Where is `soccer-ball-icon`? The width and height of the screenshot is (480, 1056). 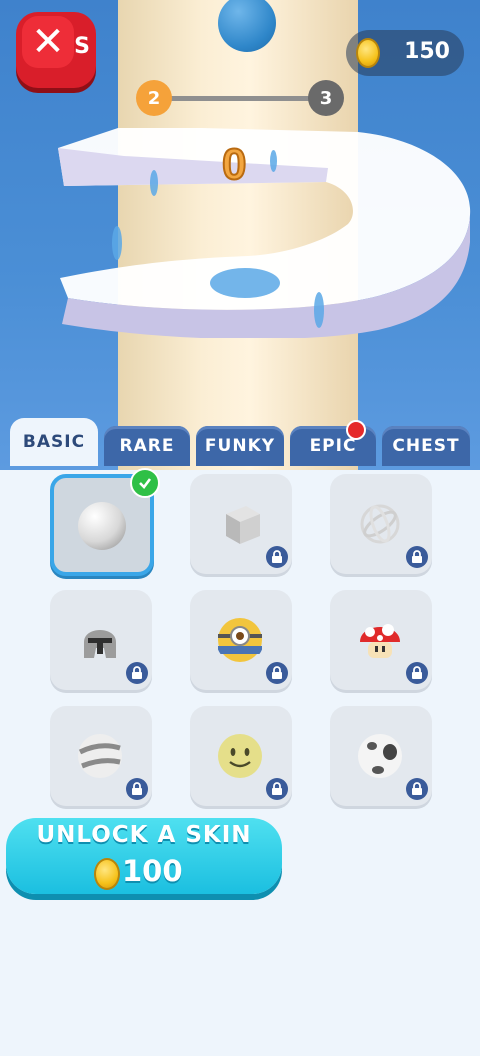
soccer-ball-icon is located at coordinates (380, 756).